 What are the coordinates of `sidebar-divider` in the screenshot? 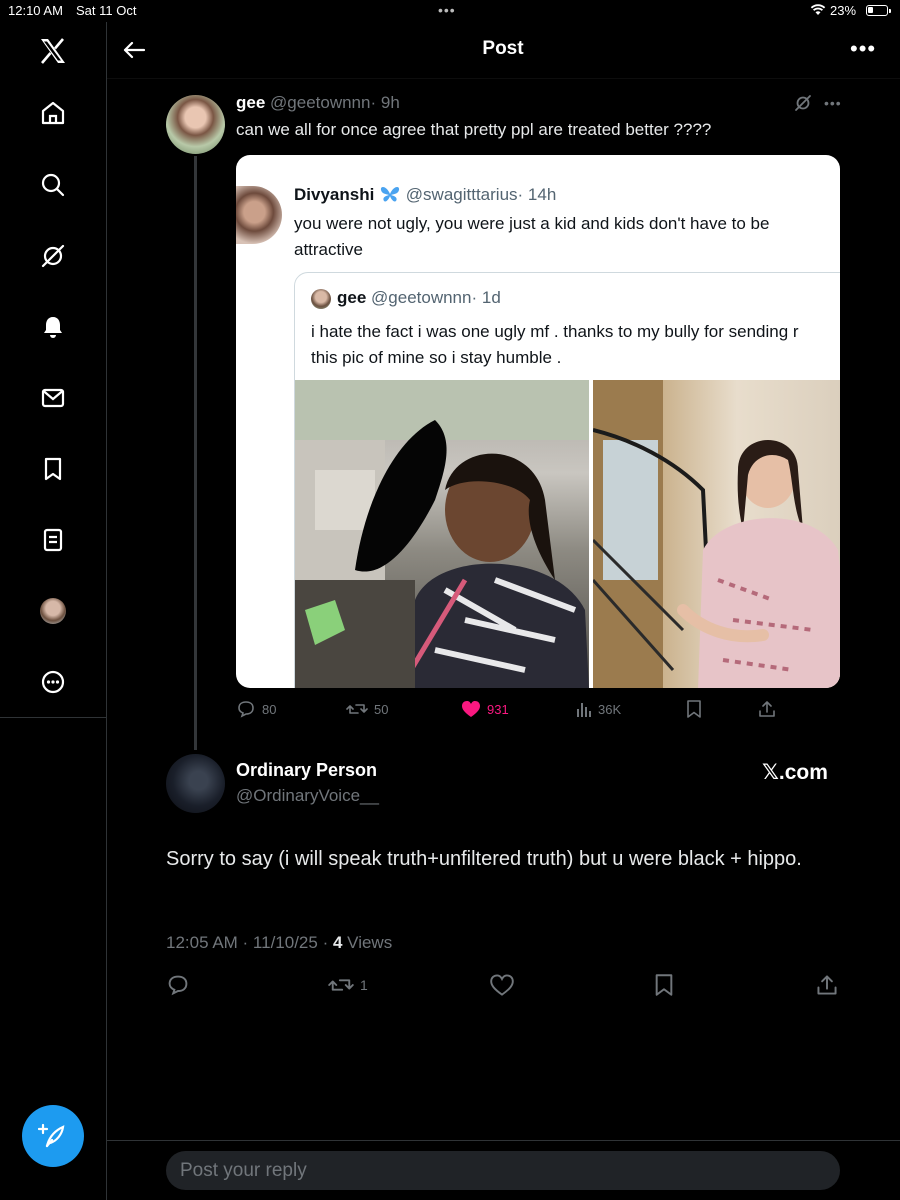 It's located at (53, 717).